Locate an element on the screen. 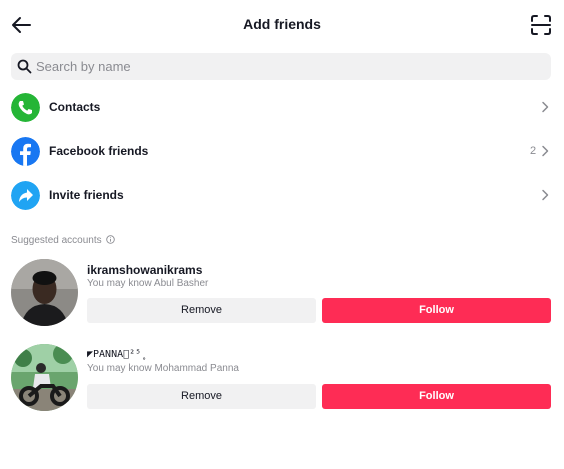 This screenshot has width=564, height=469. menu-item-invite-friends: Invite friends is located at coordinates (282, 196).